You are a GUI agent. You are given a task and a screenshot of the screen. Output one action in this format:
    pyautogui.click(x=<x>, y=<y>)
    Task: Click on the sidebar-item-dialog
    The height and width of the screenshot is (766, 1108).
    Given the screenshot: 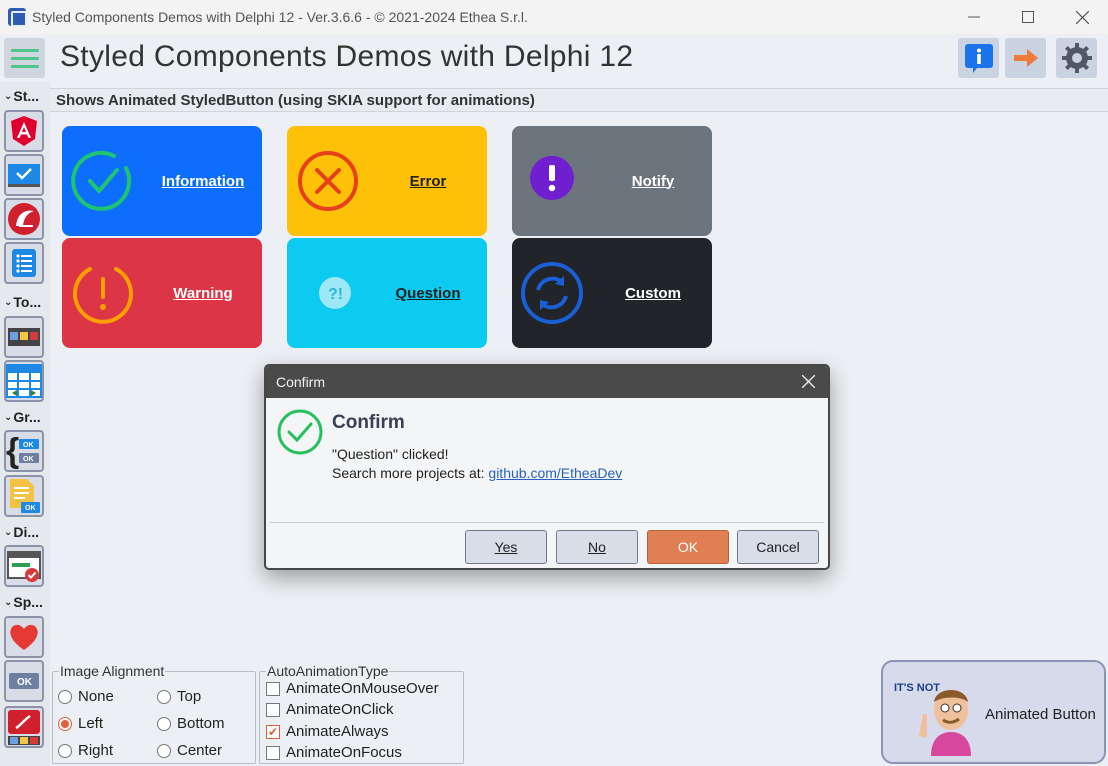 What is the action you would take?
    pyautogui.click(x=24, y=566)
    